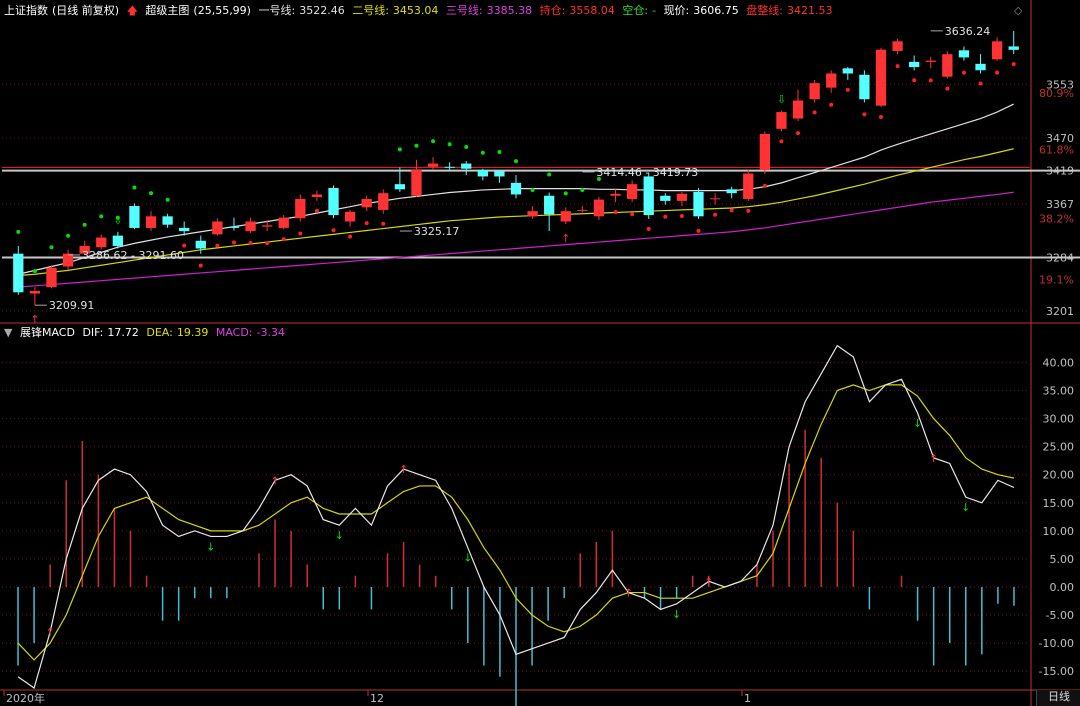  I want to click on macd-tick-label: -10.00, so click(1056, 643).